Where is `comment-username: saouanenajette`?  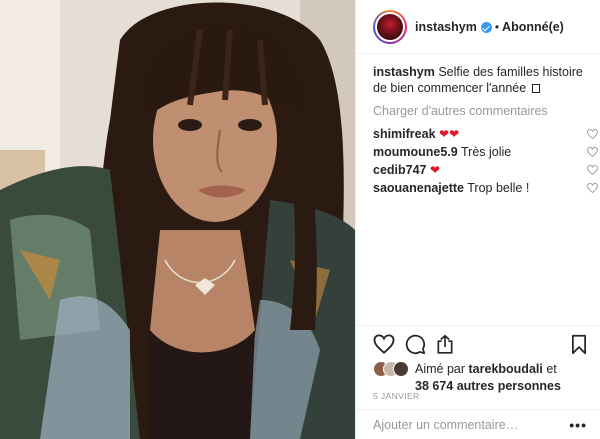
comment-username: saouanenajette is located at coordinates (418, 188).